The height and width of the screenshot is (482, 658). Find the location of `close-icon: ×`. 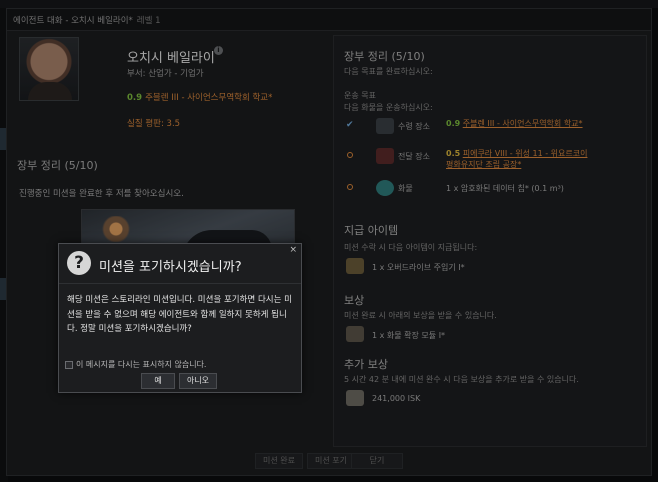

close-icon: × is located at coordinates (293, 250).